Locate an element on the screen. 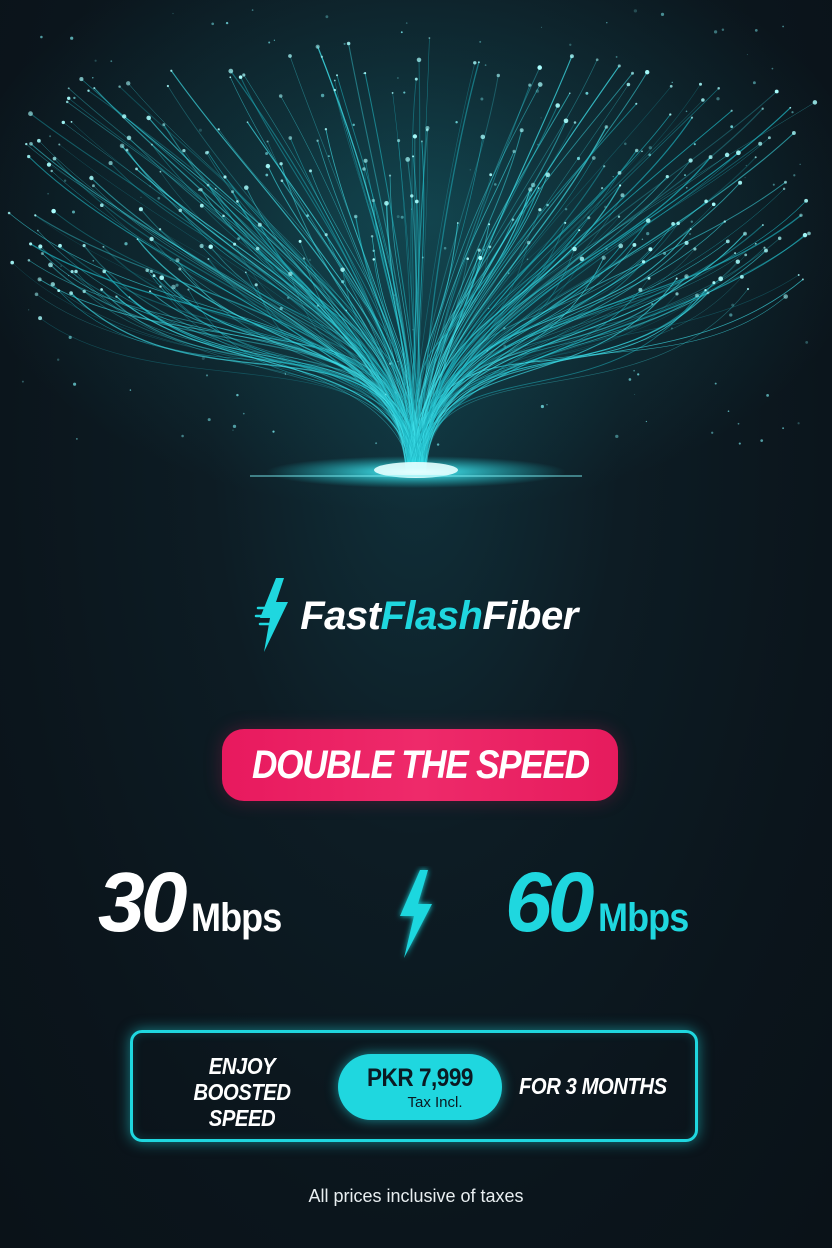  footnote: All prices inclusive of taxes is located at coordinates (416, 1196).